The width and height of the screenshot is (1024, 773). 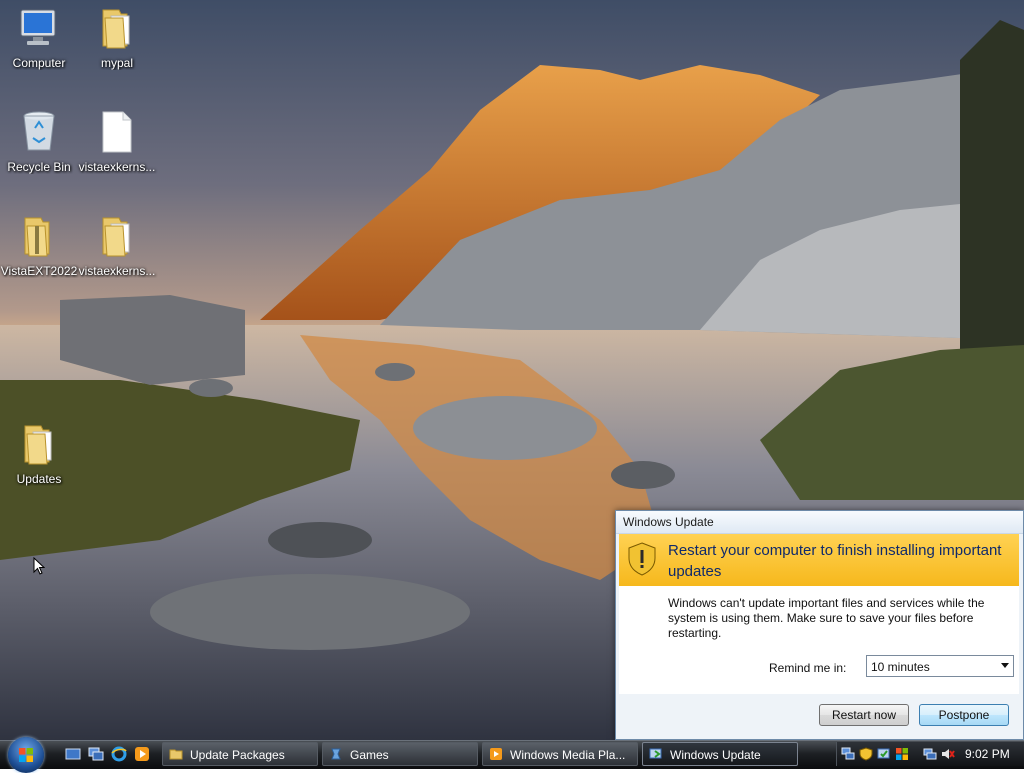 What do you see at coordinates (73, 754) in the screenshot?
I see `show-desktop-icon` at bounding box center [73, 754].